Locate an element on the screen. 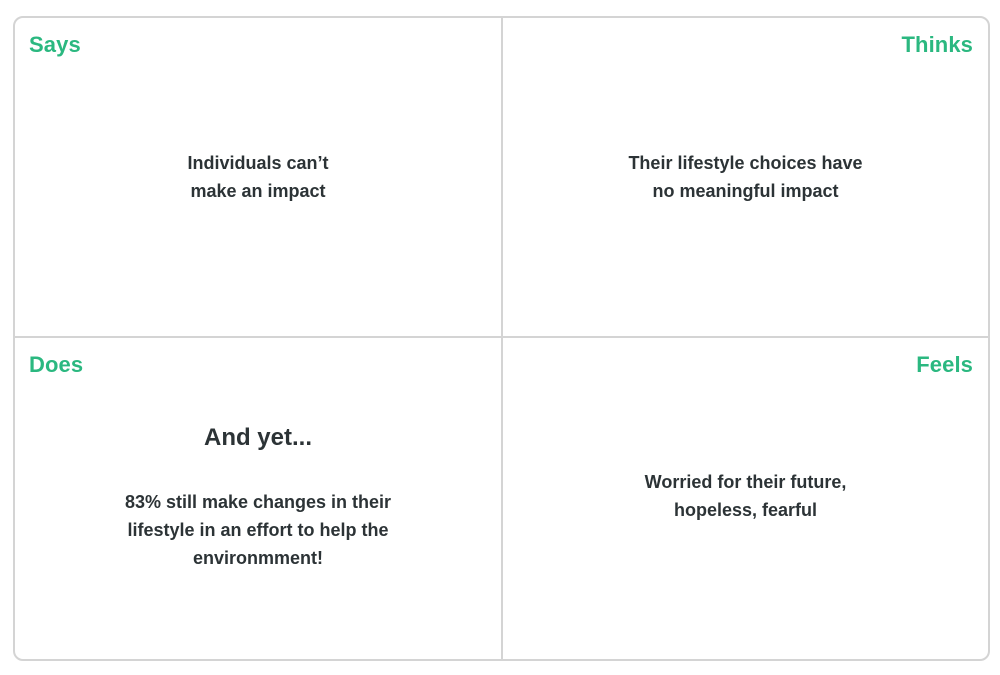  thinks-title: Thinks is located at coordinates (937, 44).